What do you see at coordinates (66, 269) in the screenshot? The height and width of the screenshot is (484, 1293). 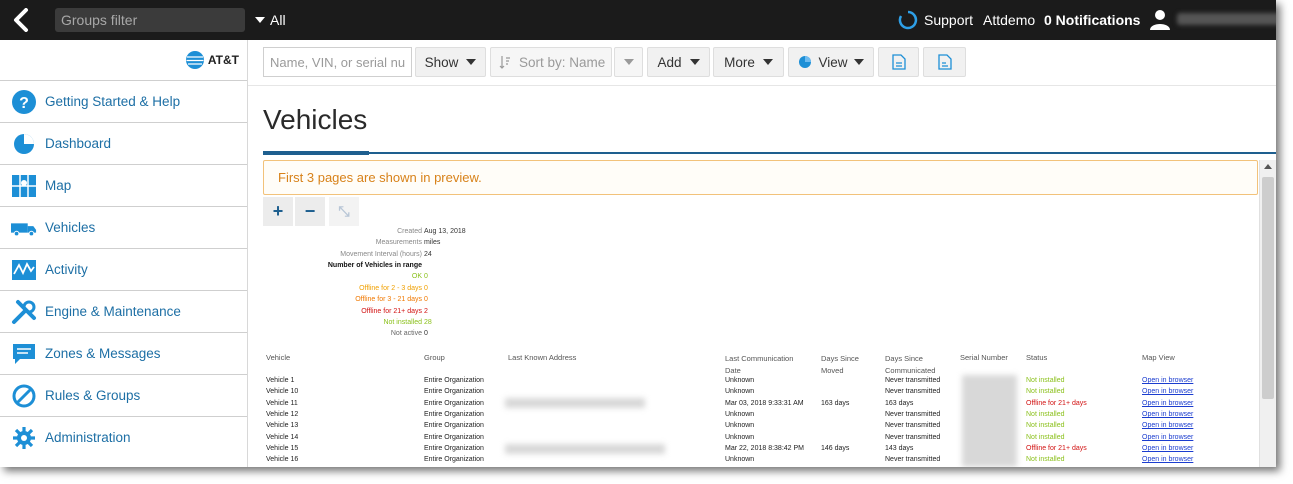 I see `sidebar-item-label: Activity` at bounding box center [66, 269].